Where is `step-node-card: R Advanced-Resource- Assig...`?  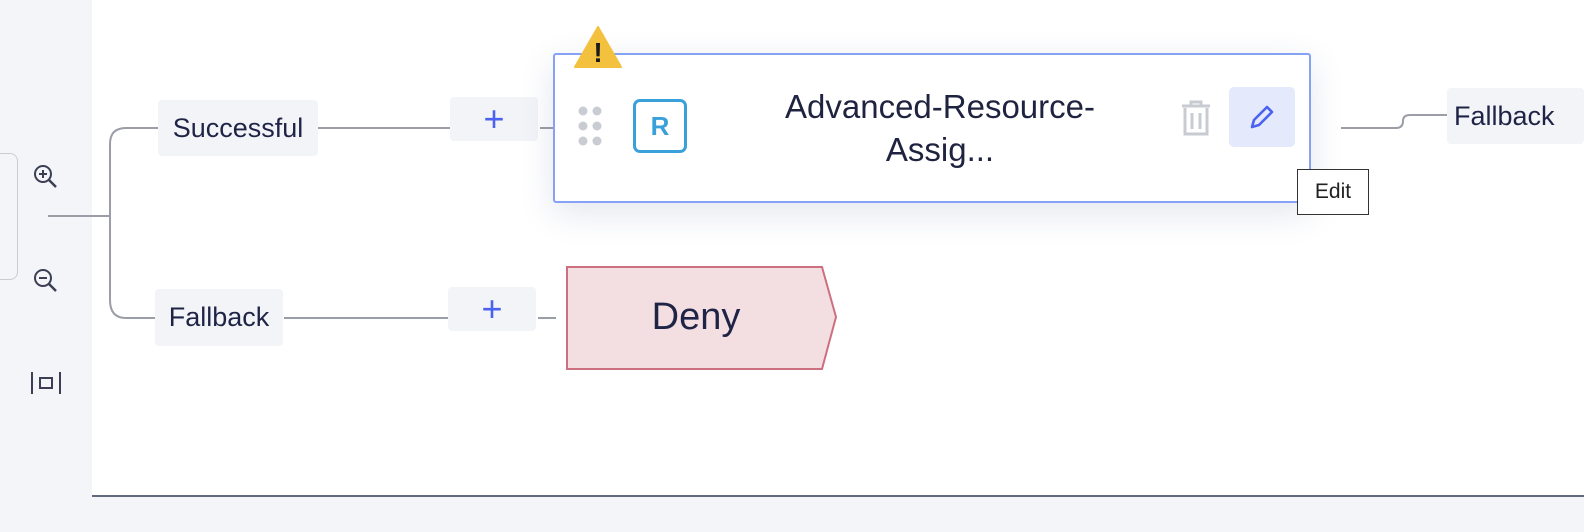
step-node-card: R Advanced-Resource- Assig... is located at coordinates (932, 128).